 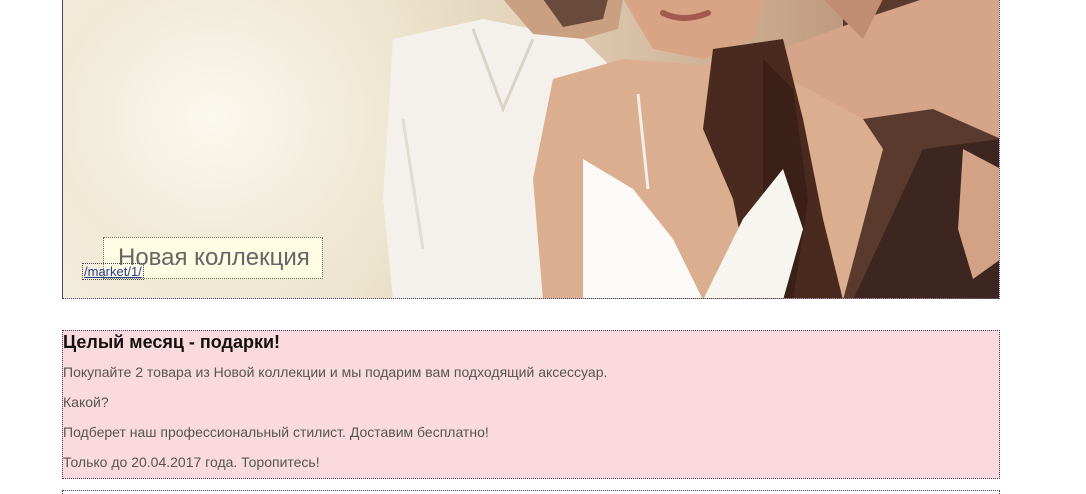 I want to click on promo-line-2: Какой?, so click(x=86, y=402).